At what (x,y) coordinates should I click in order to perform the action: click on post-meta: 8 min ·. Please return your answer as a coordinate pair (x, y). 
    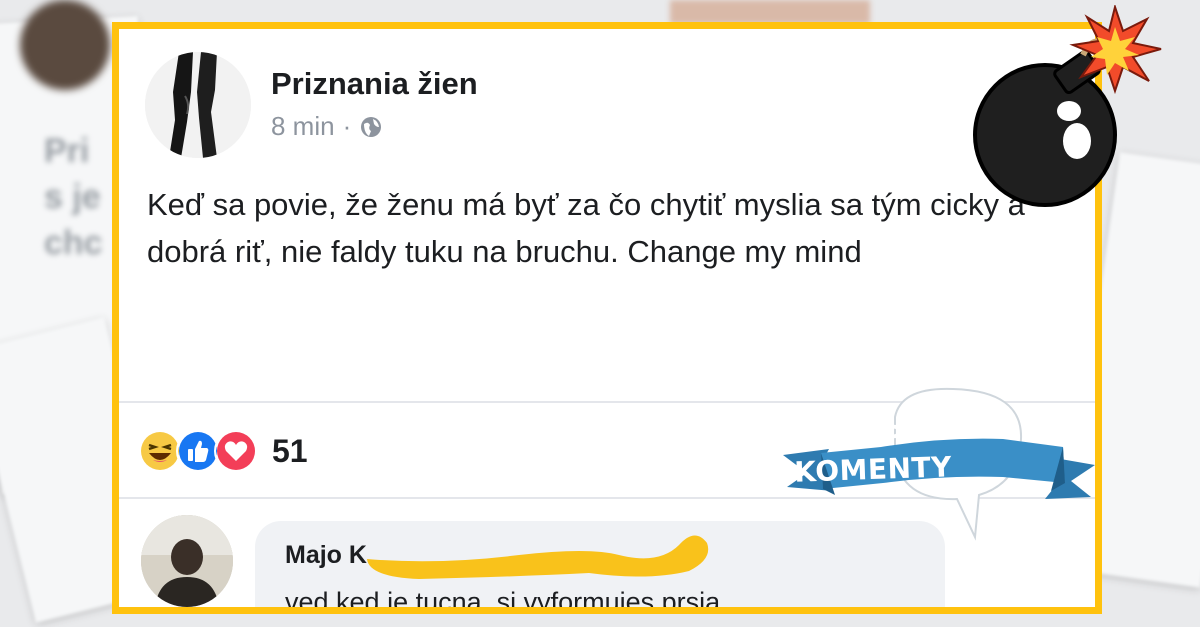
    Looking at the image, I should click on (327, 126).